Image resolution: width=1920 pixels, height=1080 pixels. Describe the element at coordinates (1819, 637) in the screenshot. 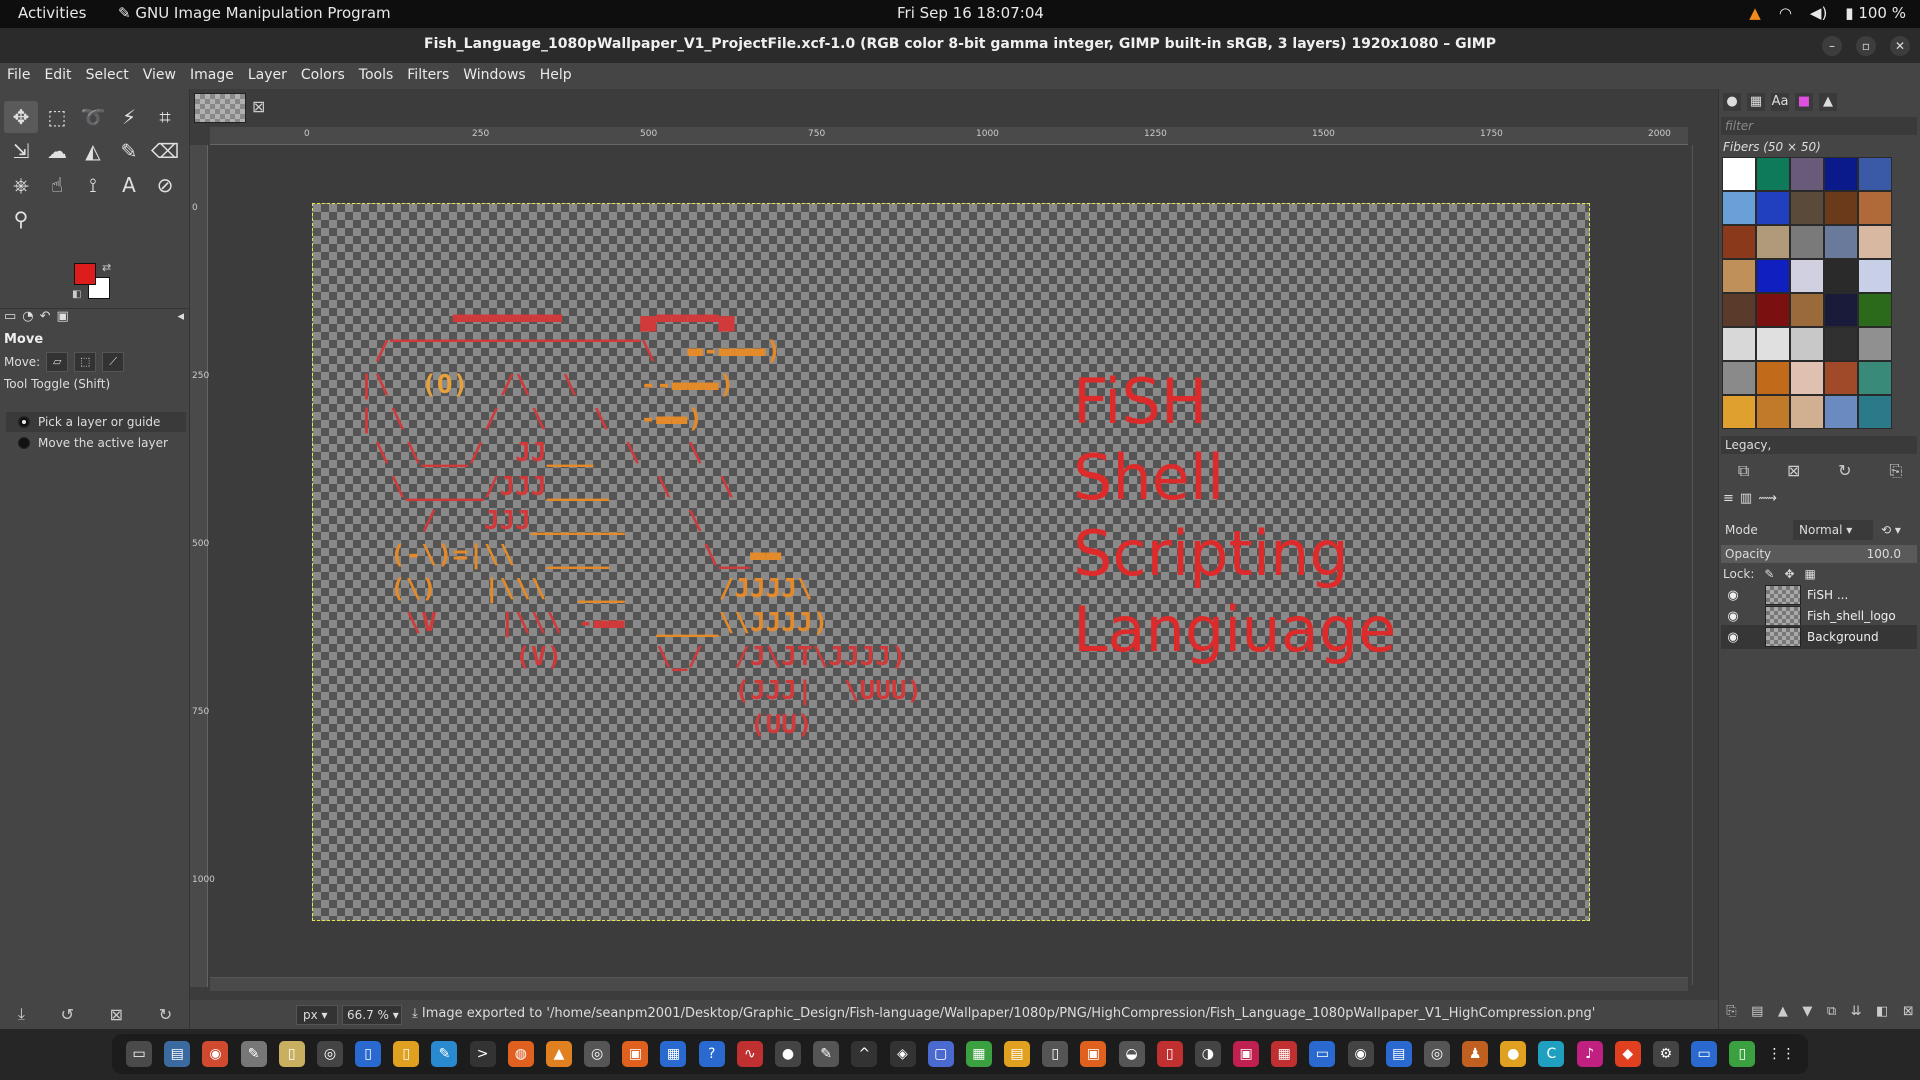

I see `layer-row-selected: ◉ Background` at that location.